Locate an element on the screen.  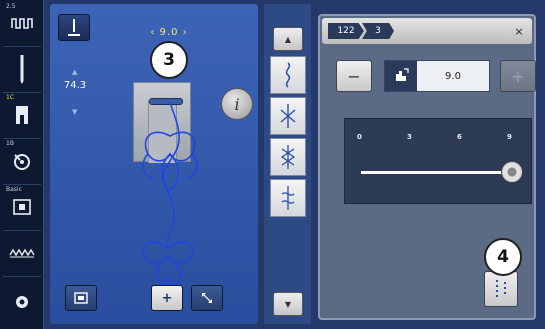
stitch-width-number: 9.0 is located at coordinates (169, 32).